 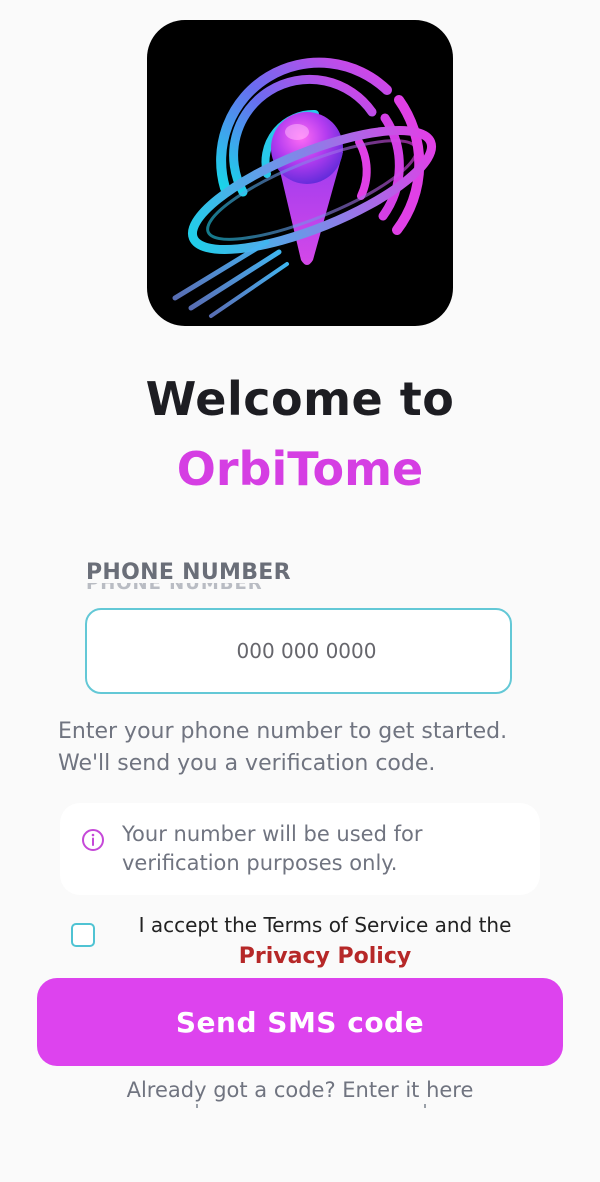 What do you see at coordinates (325, 925) in the screenshot?
I see `terms-statement: I accept the Terms of Service and the` at bounding box center [325, 925].